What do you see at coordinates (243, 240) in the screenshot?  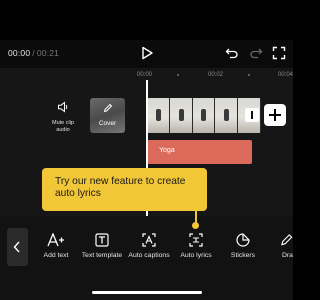 I see `stickers-icon` at bounding box center [243, 240].